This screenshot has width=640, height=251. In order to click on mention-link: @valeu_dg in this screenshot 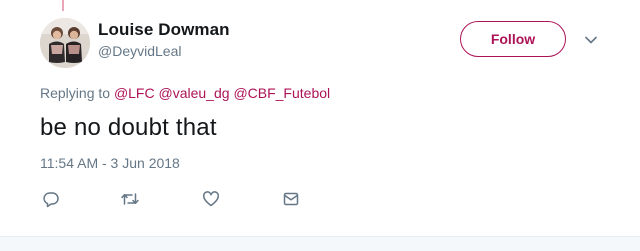, I will do `click(194, 93)`.